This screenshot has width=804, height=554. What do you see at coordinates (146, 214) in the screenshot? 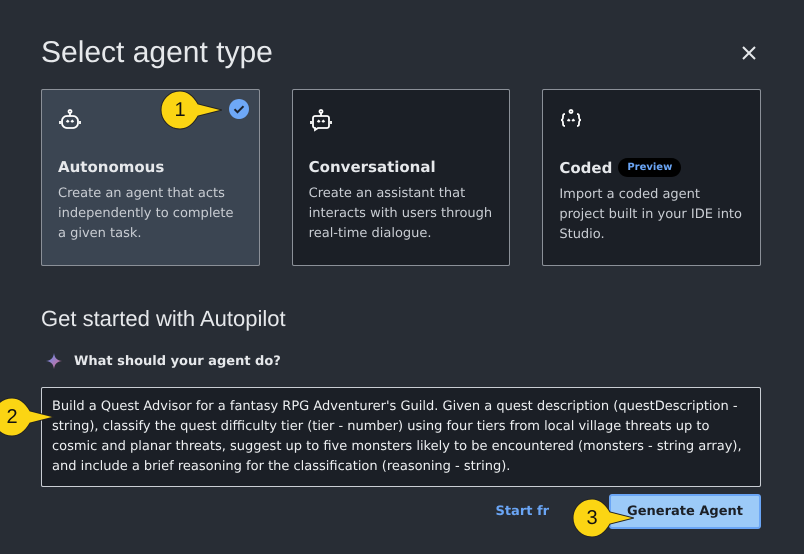
I see `card-description: Create an agent that acts independently to complete a given task.` at bounding box center [146, 214].